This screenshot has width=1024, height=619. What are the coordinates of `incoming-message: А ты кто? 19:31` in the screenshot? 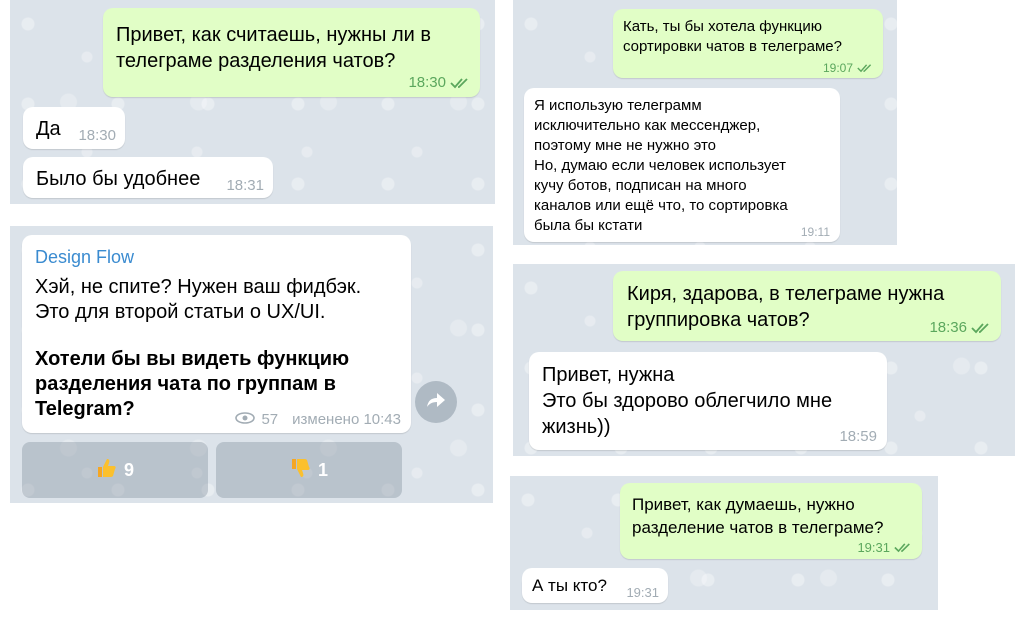 It's located at (595, 585).